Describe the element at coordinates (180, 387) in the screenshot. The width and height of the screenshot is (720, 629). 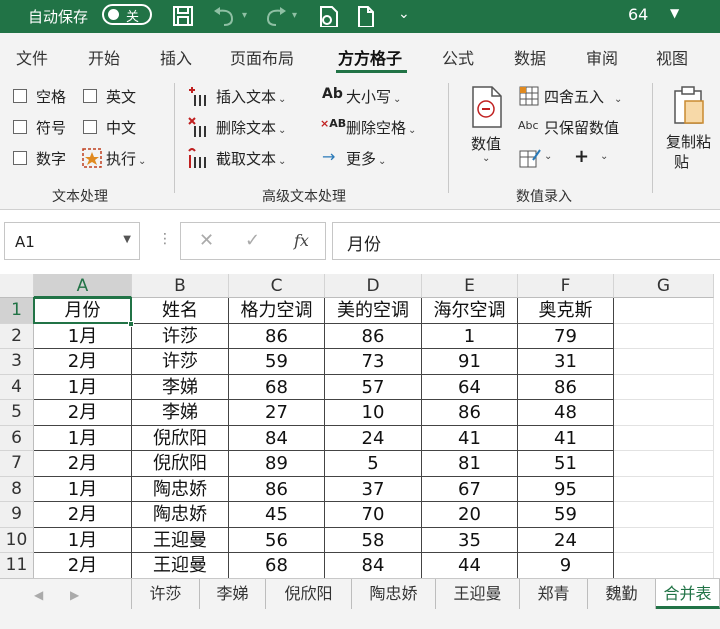
I see `cell-B4: 李娣` at that location.